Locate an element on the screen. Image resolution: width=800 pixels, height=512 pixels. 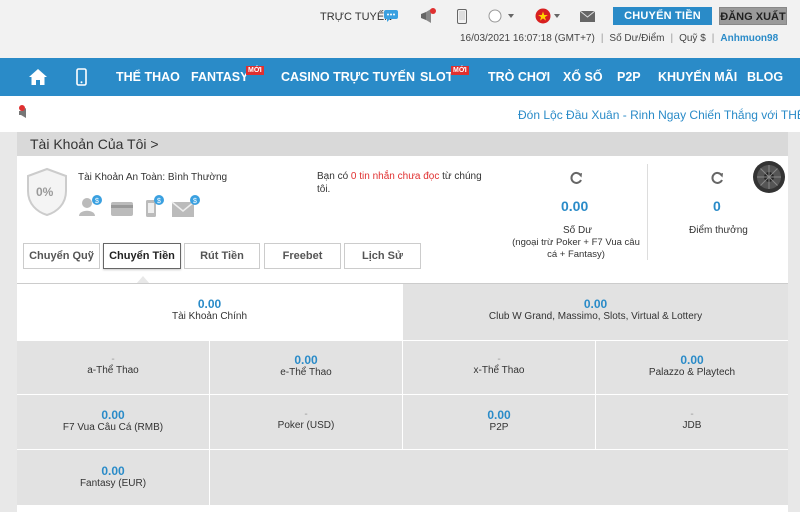
wallet-main: 0.00 Tài Khoản Chính is located at coordinates (209, 312).